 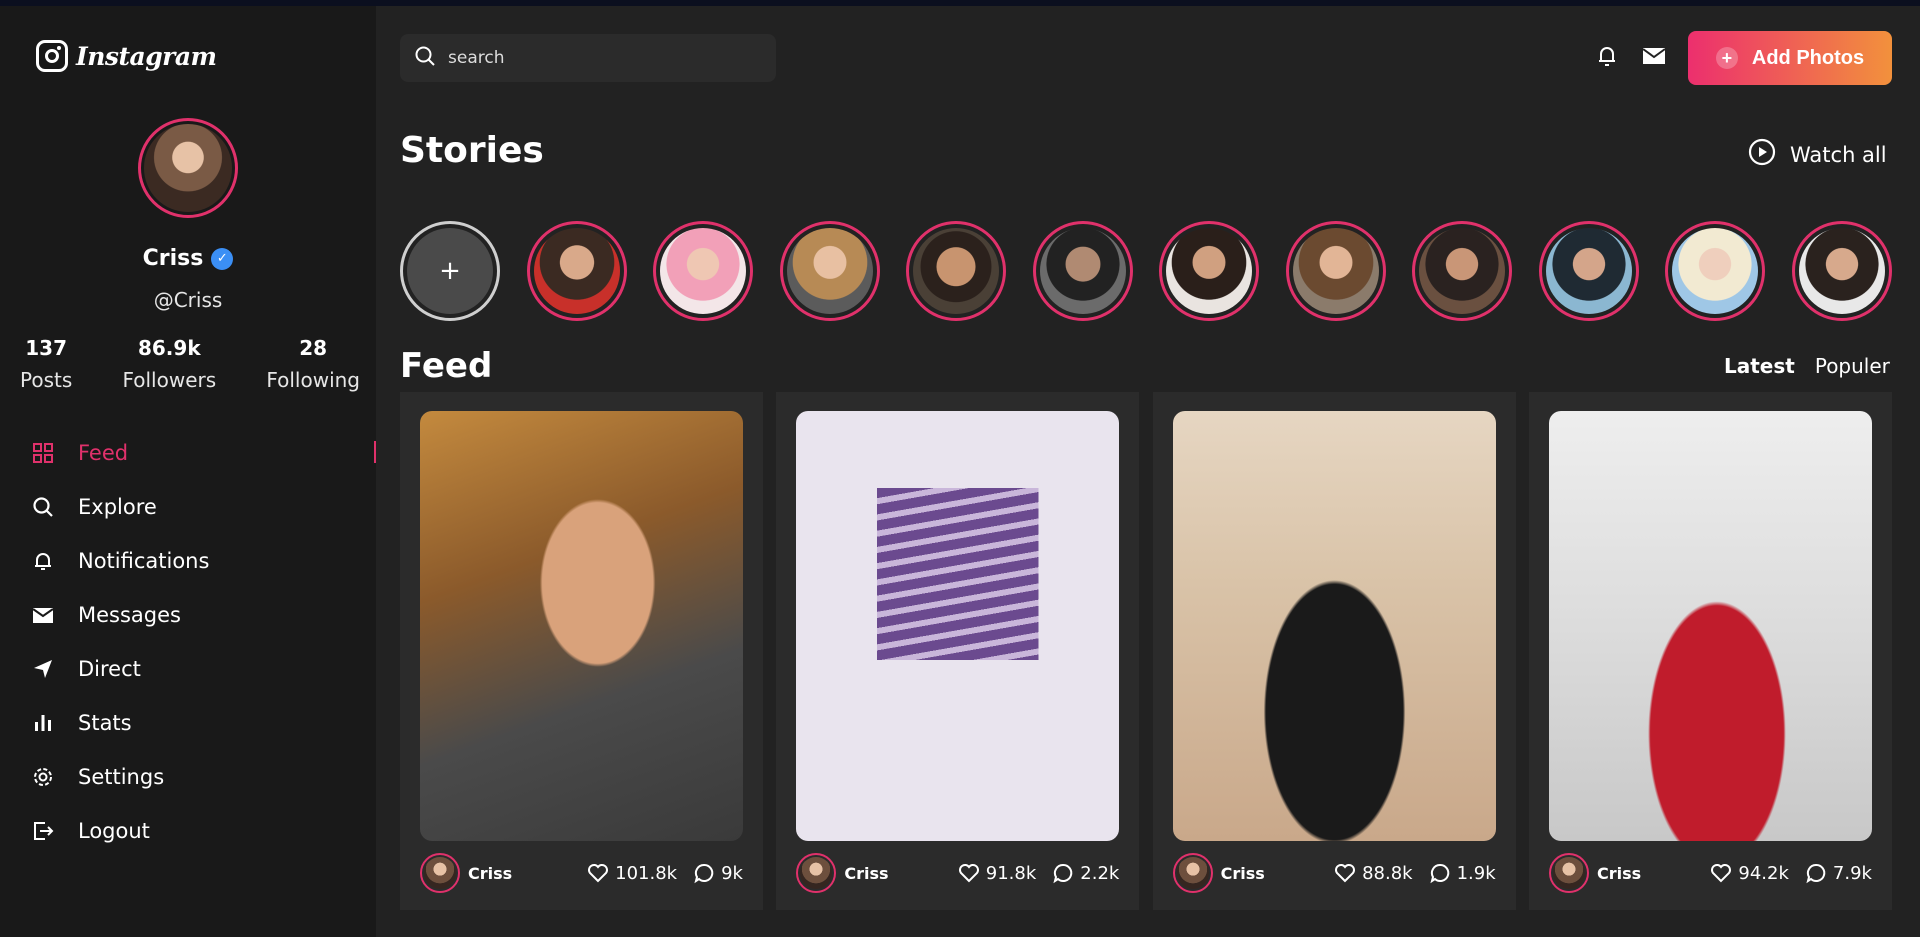 What do you see at coordinates (46, 364) in the screenshot?
I see `stat-posts: 137 Posts` at bounding box center [46, 364].